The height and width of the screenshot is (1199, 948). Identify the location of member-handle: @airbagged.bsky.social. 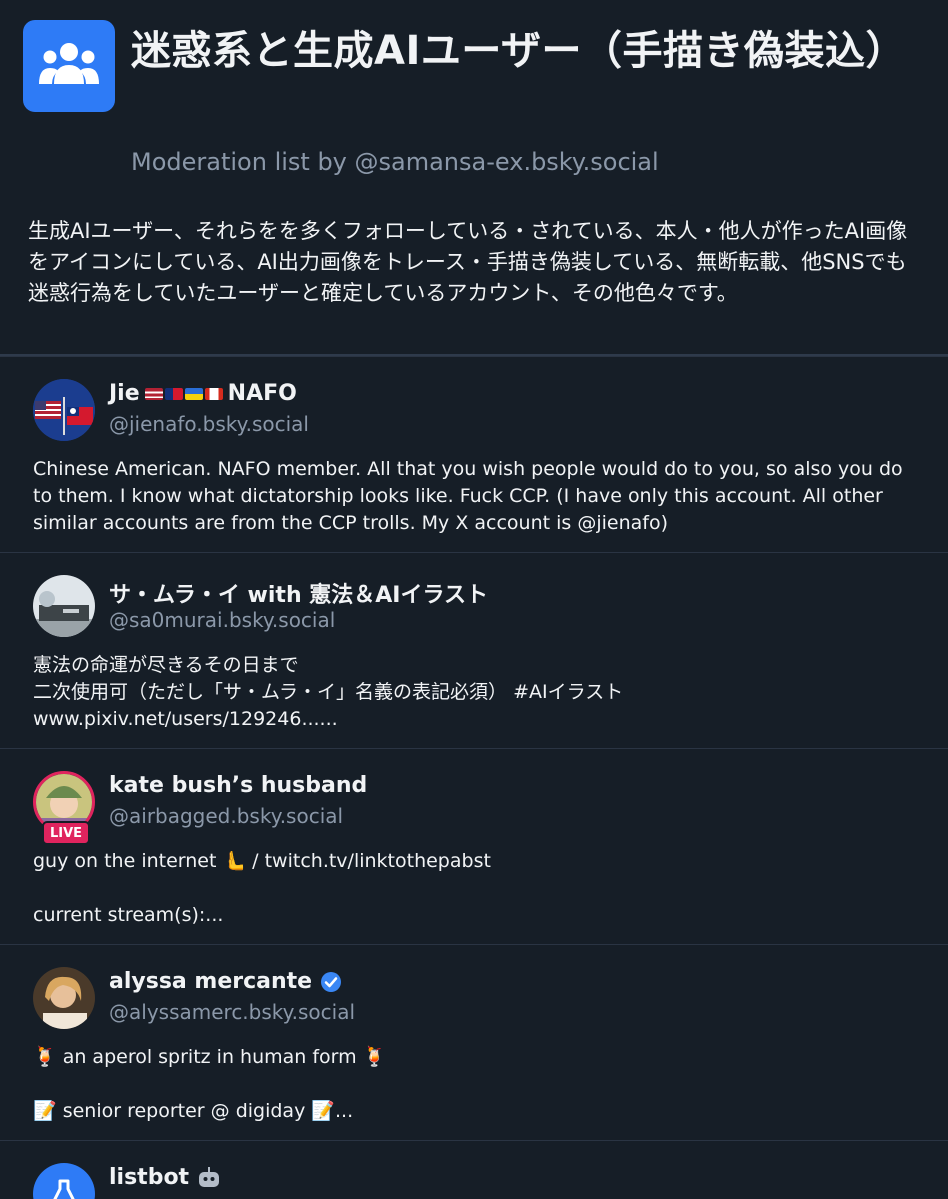
(226, 816).